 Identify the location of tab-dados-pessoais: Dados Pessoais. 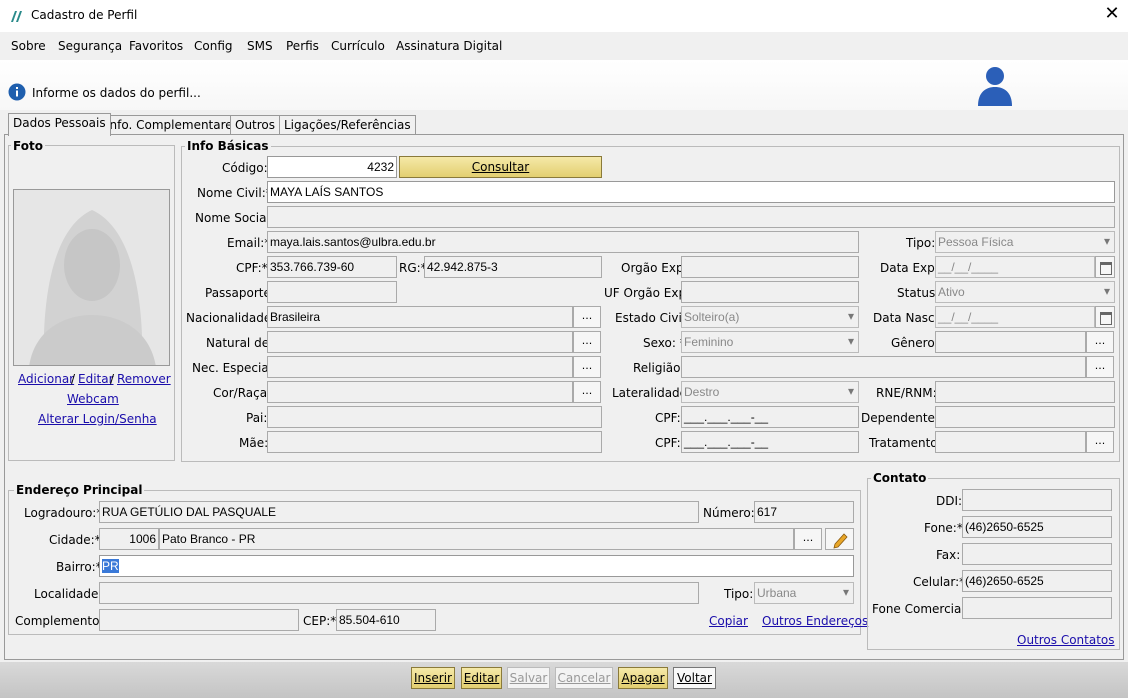
(59, 124).